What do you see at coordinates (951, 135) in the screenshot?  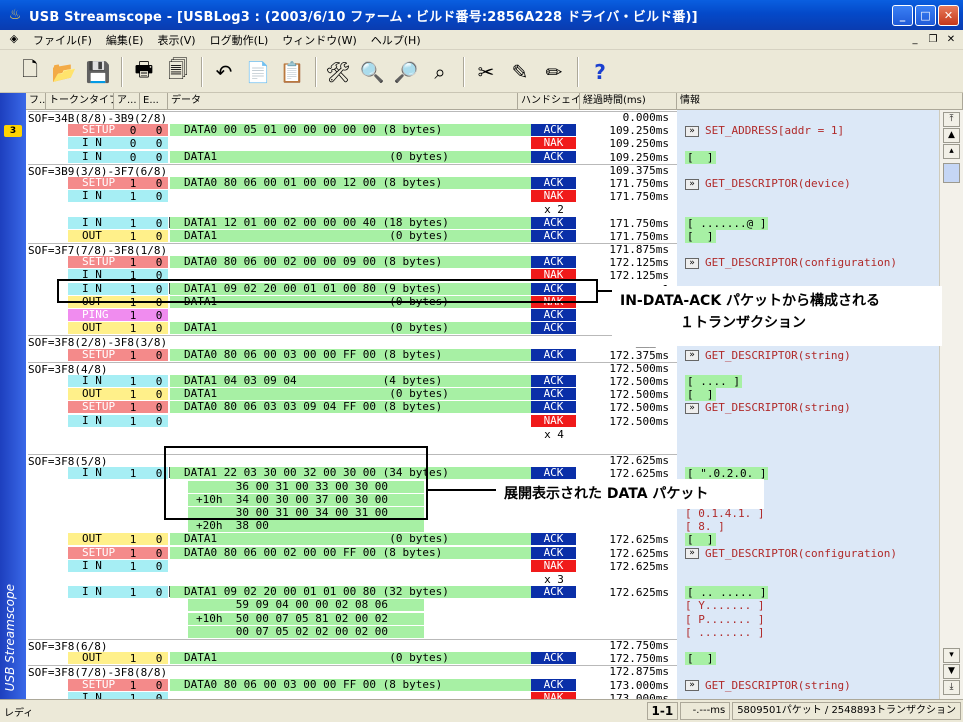 I see `scroll-page-up-icon: ▲` at bounding box center [951, 135].